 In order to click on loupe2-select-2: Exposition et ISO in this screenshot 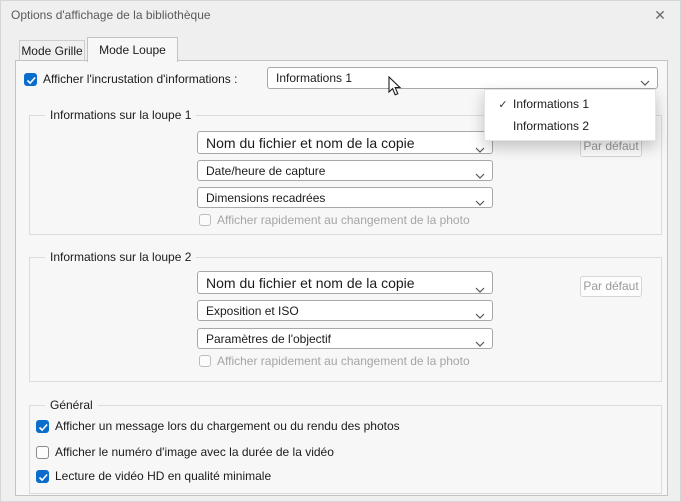, I will do `click(345, 310)`.